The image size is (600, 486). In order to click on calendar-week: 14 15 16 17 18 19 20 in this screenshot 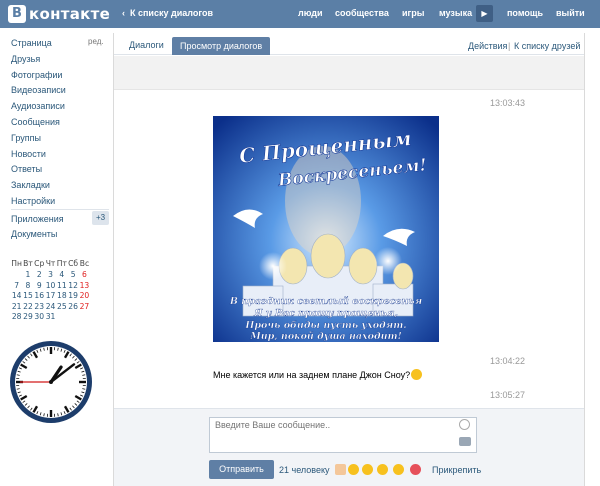, I will do `click(51, 296)`.